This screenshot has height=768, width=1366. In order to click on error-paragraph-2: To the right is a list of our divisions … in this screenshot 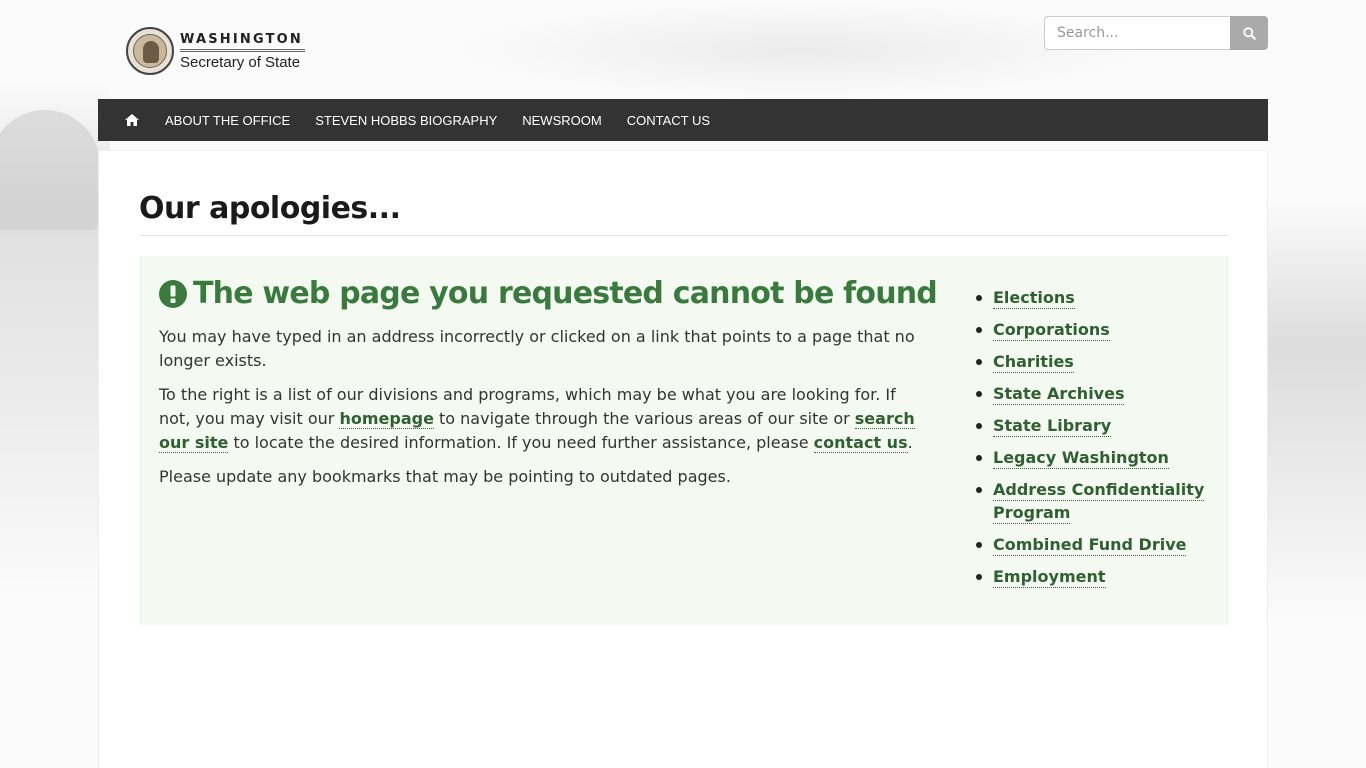, I will do `click(537, 419)`.